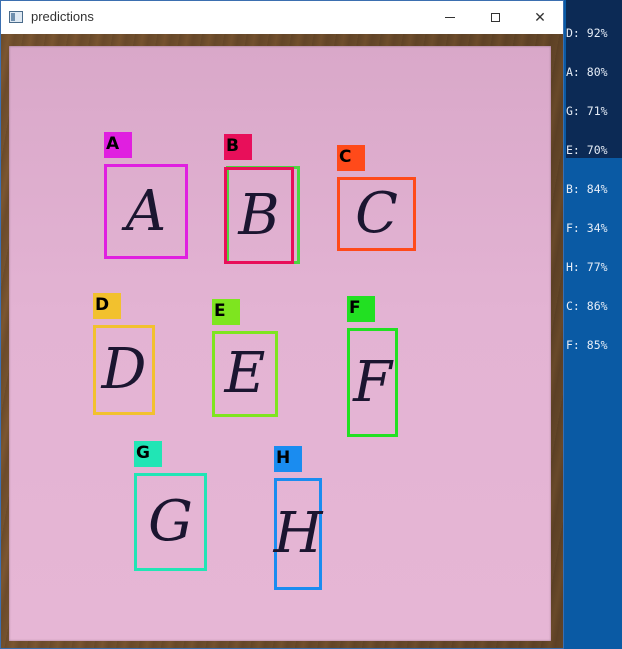 The image size is (622, 649). I want to click on console-line: A: 80%, so click(587, 72).